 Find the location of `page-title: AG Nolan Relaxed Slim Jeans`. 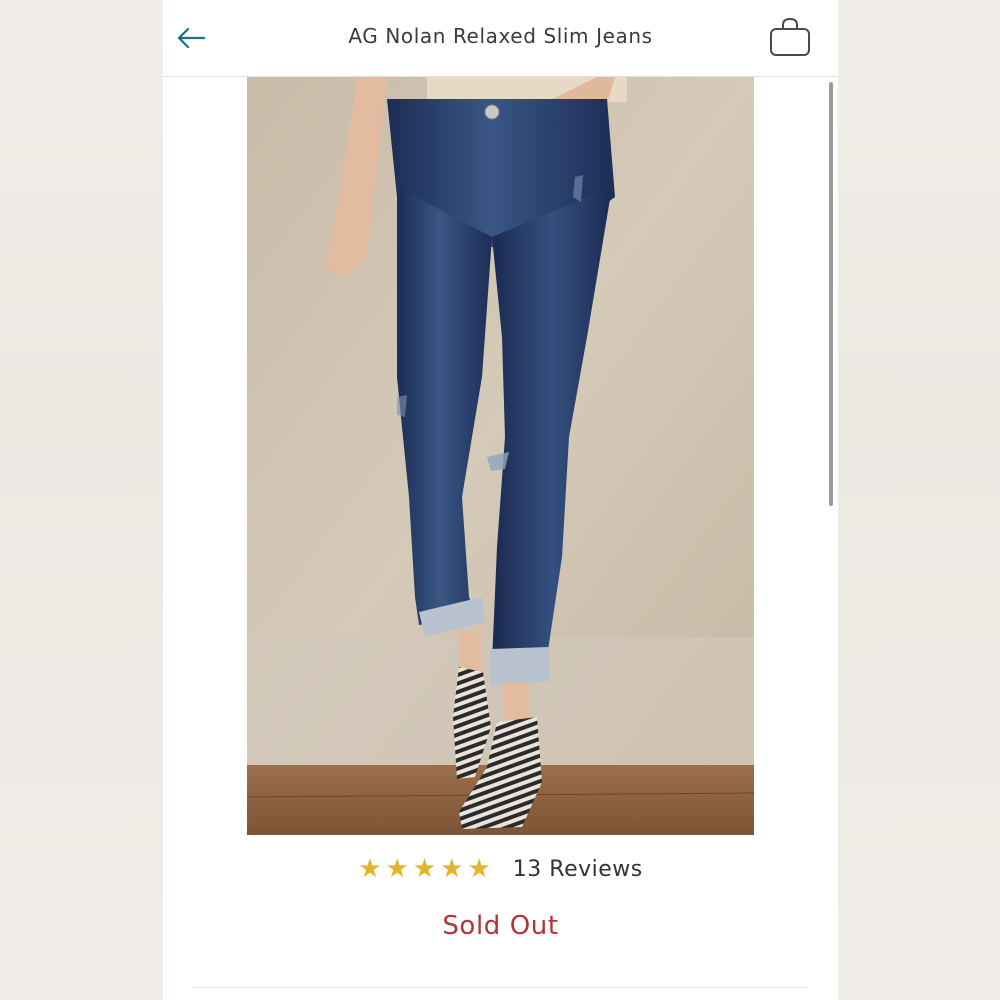

page-title: AG Nolan Relaxed Slim Jeans is located at coordinates (500, 36).